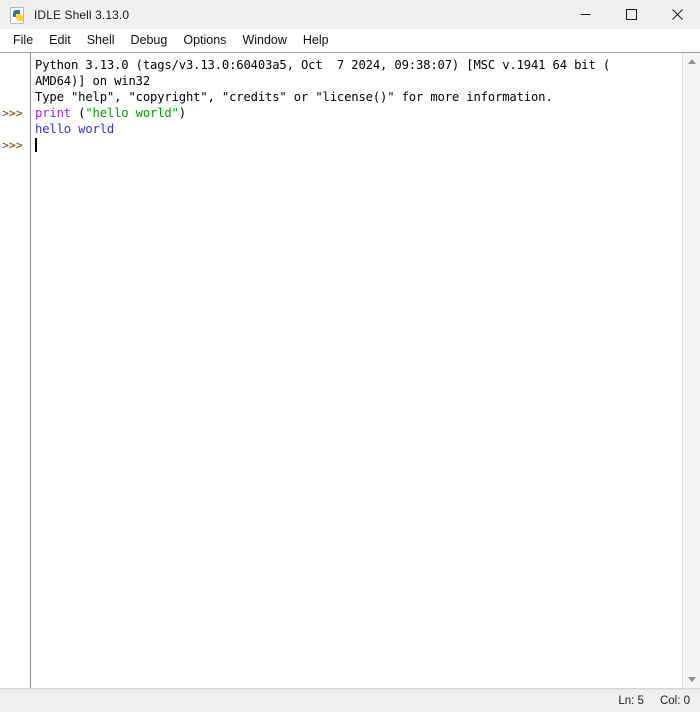 This screenshot has height=712, width=700. Describe the element at coordinates (316, 40) in the screenshot. I see `menu-item-help: Help` at that location.